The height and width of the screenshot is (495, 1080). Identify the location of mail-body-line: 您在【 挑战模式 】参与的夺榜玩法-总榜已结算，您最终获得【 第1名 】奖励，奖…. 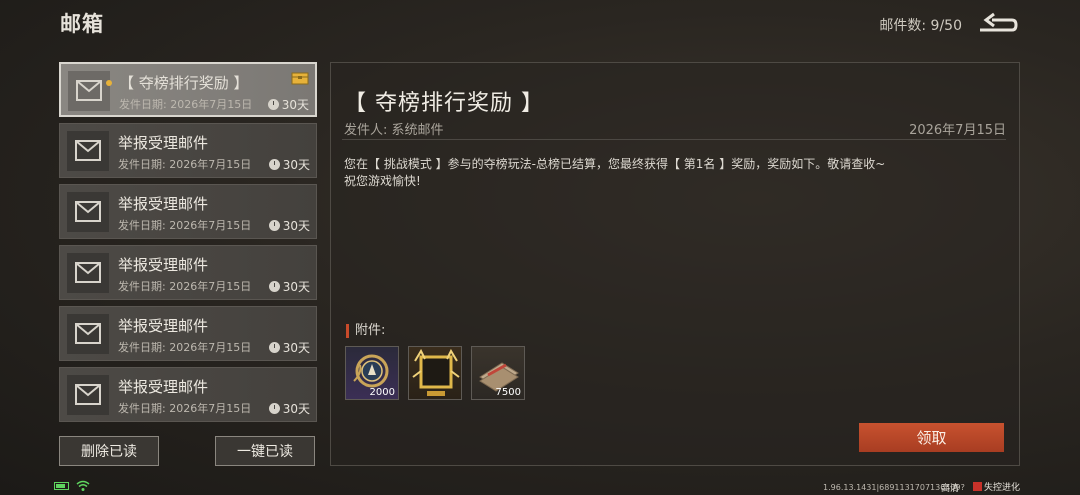
(615, 164).